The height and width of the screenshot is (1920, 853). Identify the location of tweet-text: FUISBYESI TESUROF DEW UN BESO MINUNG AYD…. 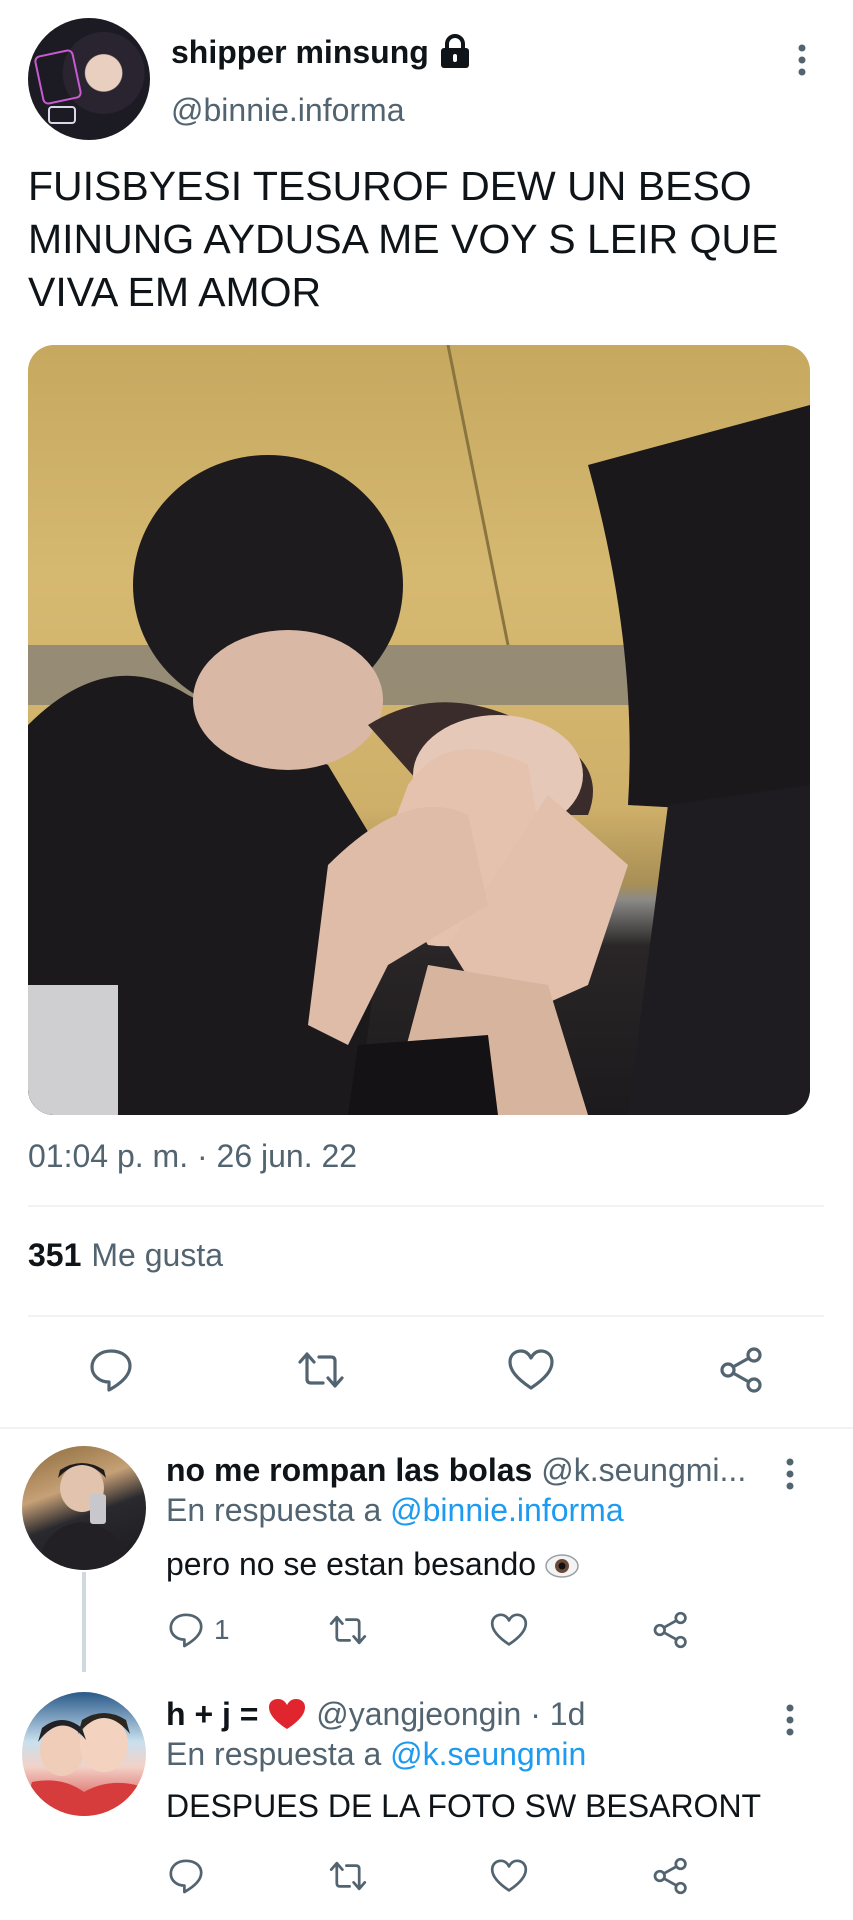
(403, 239).